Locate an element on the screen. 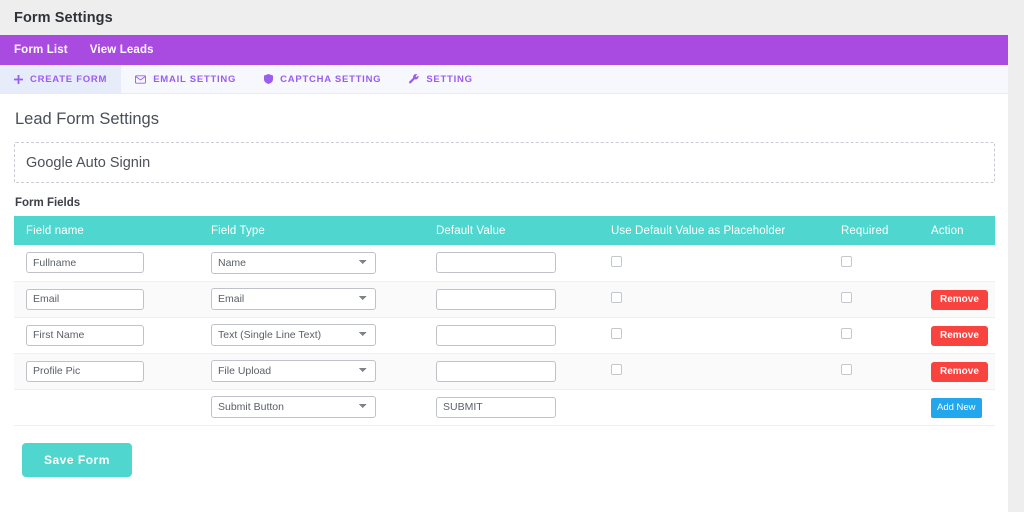 The image size is (1024, 512). tab-email-setting-label: EMAIL SETTING is located at coordinates (195, 79).